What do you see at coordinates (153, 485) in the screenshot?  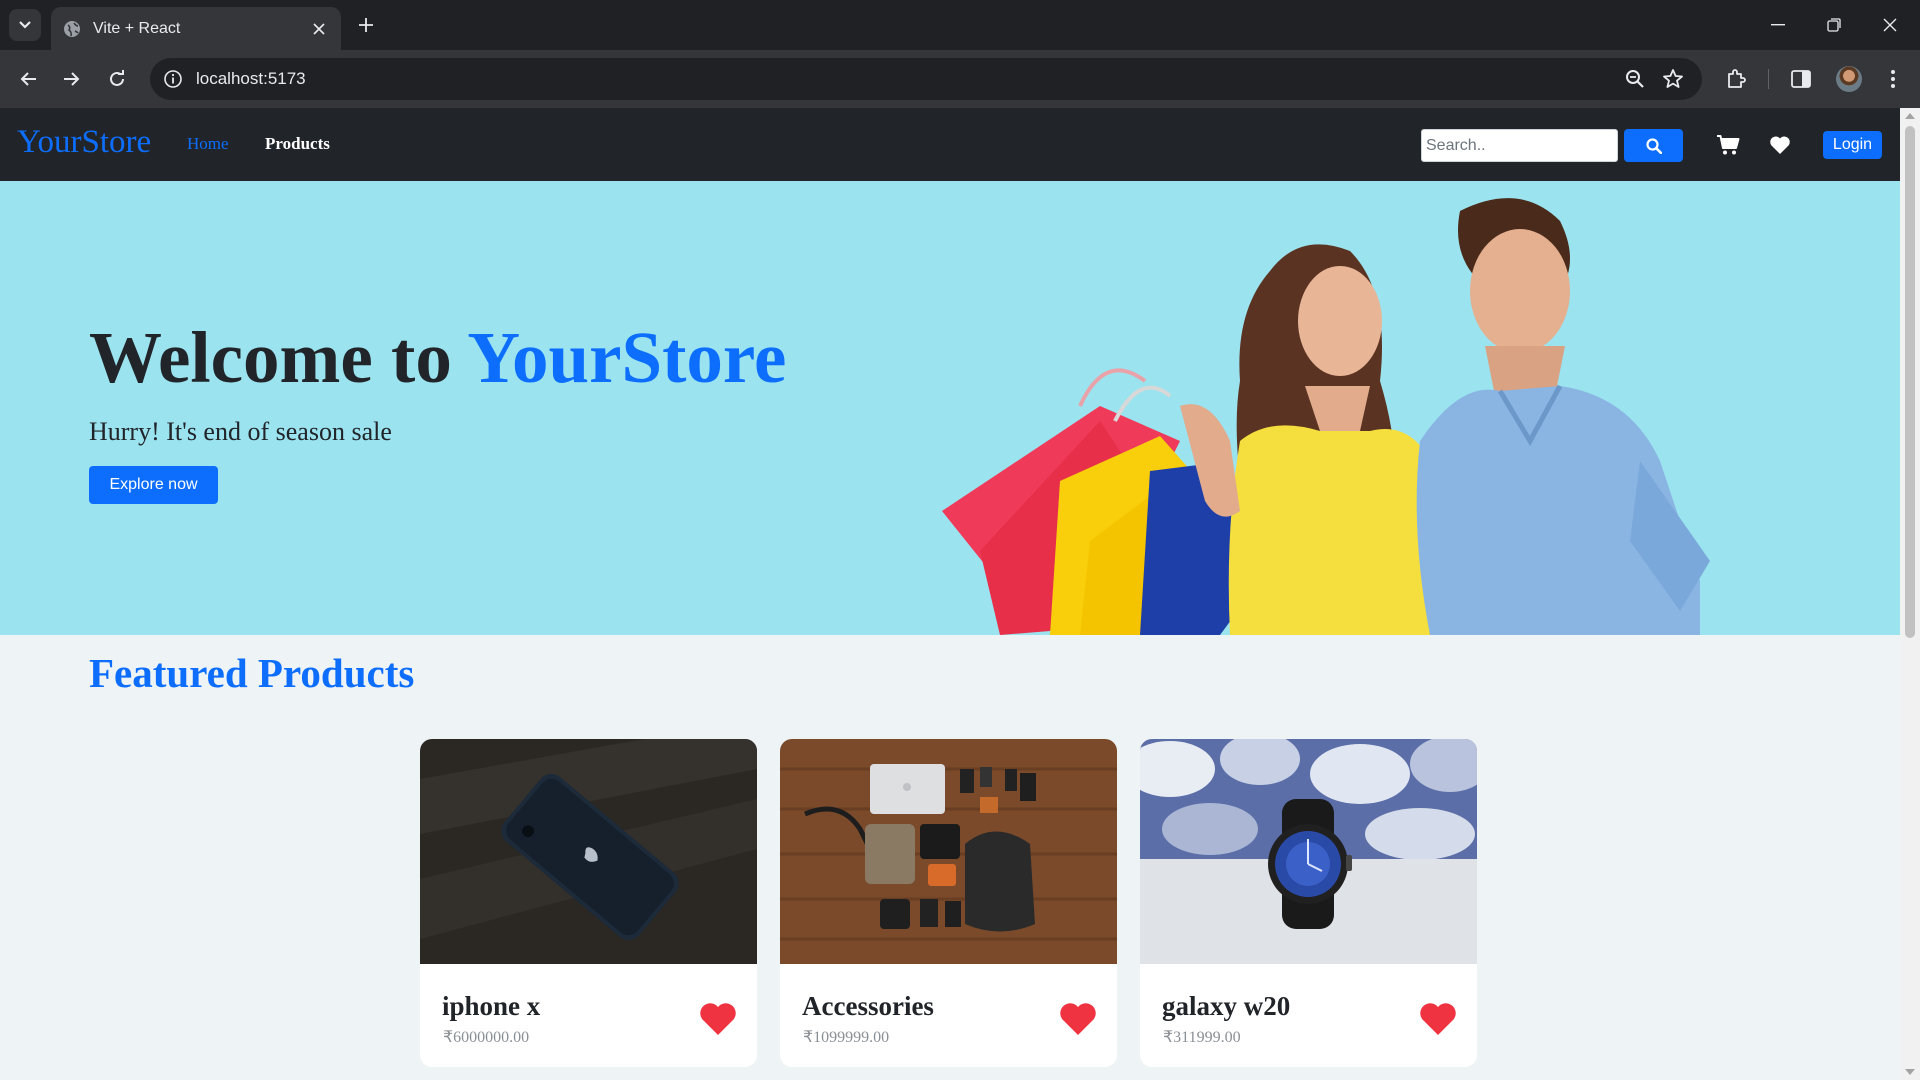 I see `explore-now-button: Explore now` at bounding box center [153, 485].